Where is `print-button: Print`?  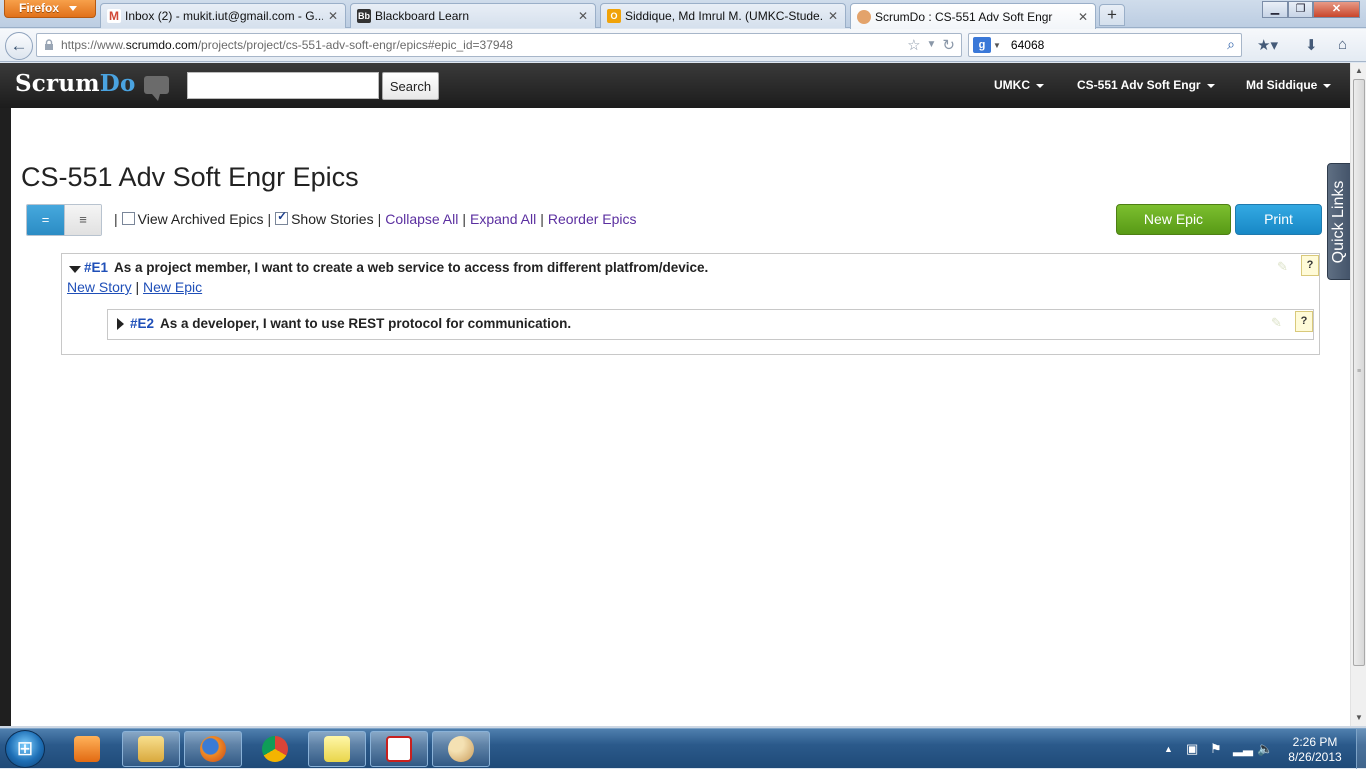 print-button: Print is located at coordinates (1278, 219).